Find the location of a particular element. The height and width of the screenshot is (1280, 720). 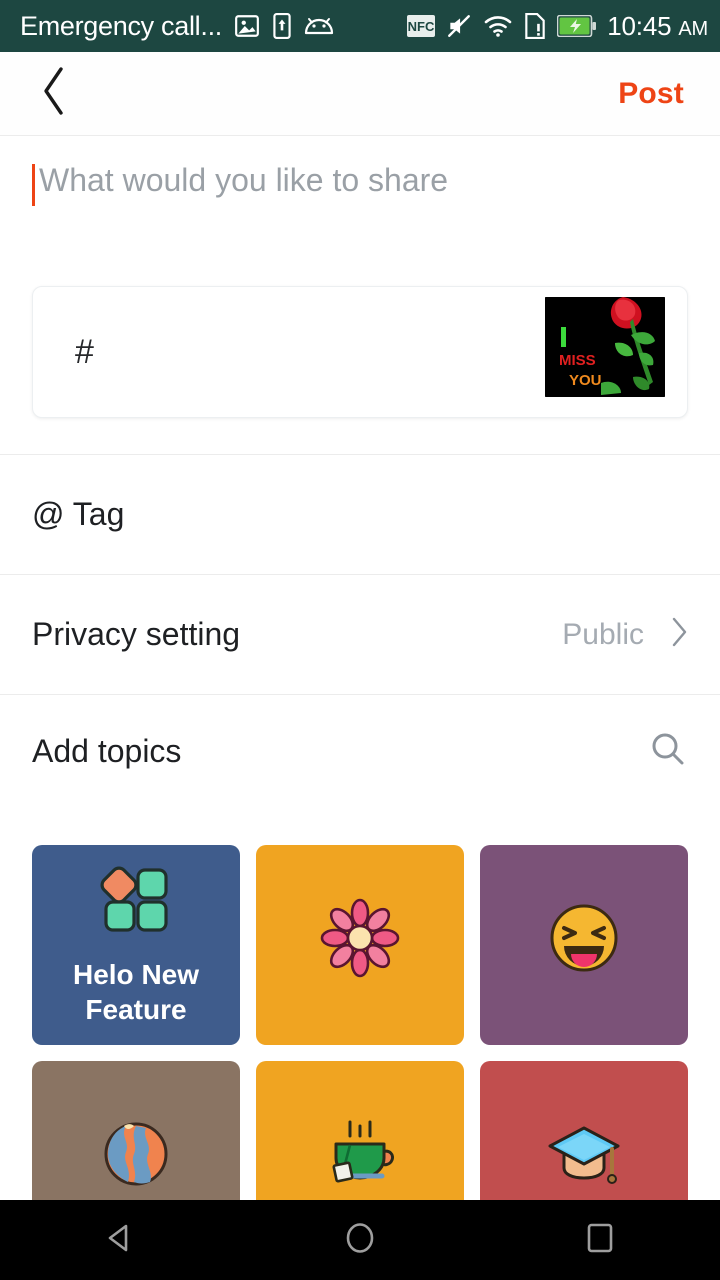

topic-tile-emoji is located at coordinates (584, 945).